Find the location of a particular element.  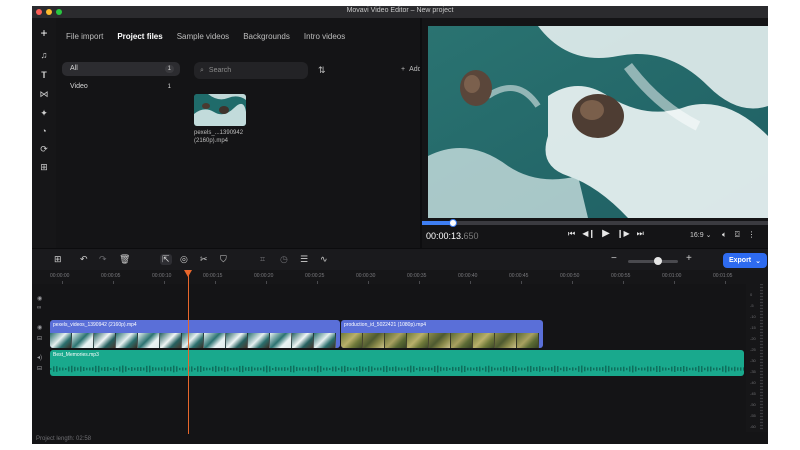

ruler-tick-label: 00:00:05 is located at coordinates (111, 276).